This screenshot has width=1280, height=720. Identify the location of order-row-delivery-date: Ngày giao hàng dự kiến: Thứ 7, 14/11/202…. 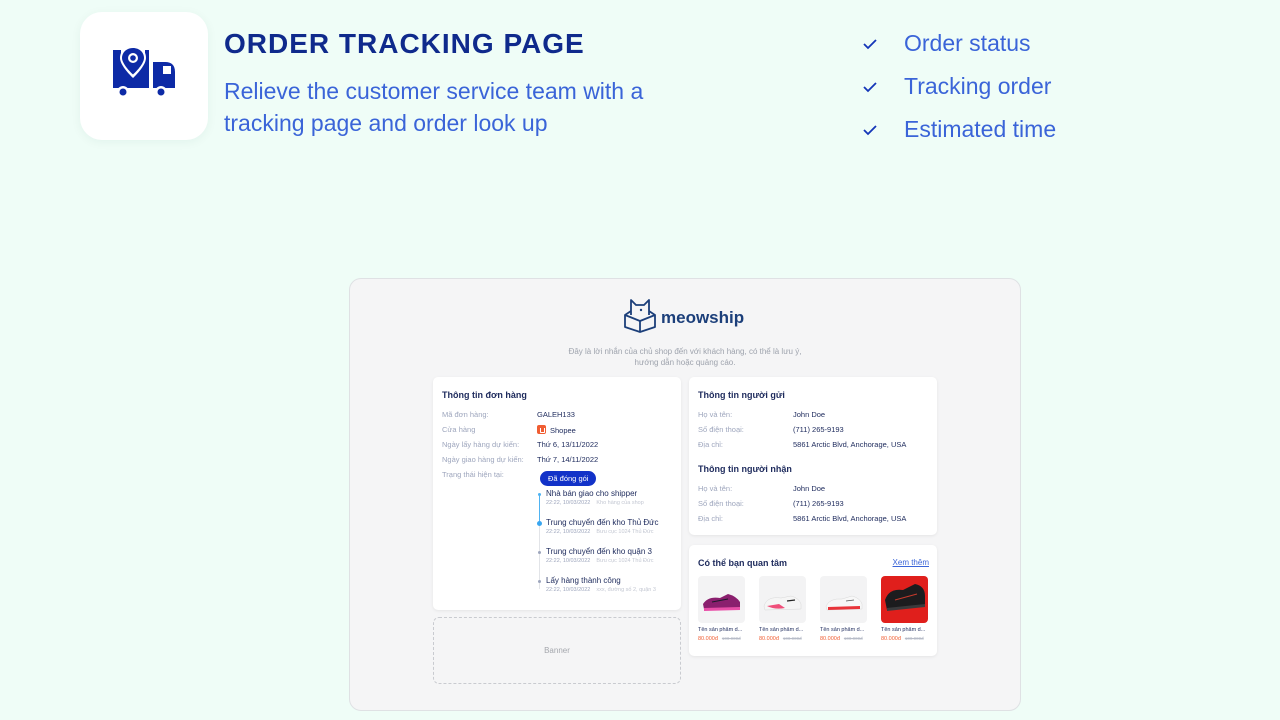
(520, 459).